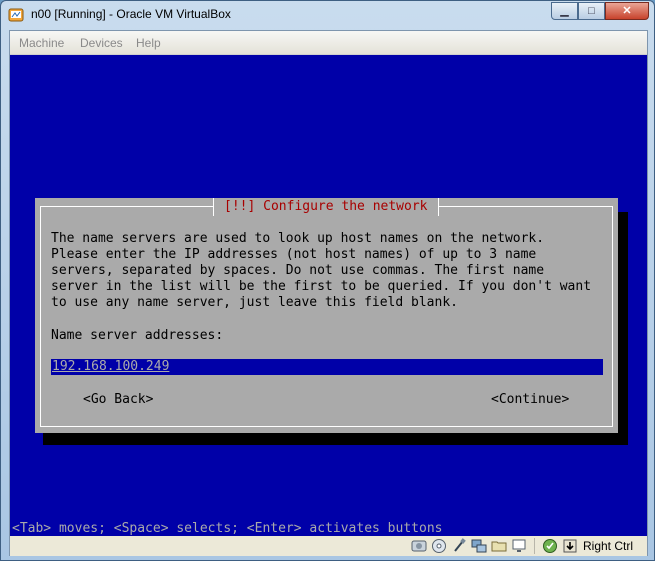  Describe the element at coordinates (570, 546) in the screenshot. I see `mouse-integration-icon` at that location.